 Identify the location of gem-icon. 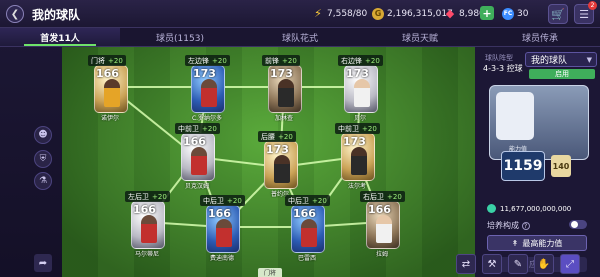
(491, 208).